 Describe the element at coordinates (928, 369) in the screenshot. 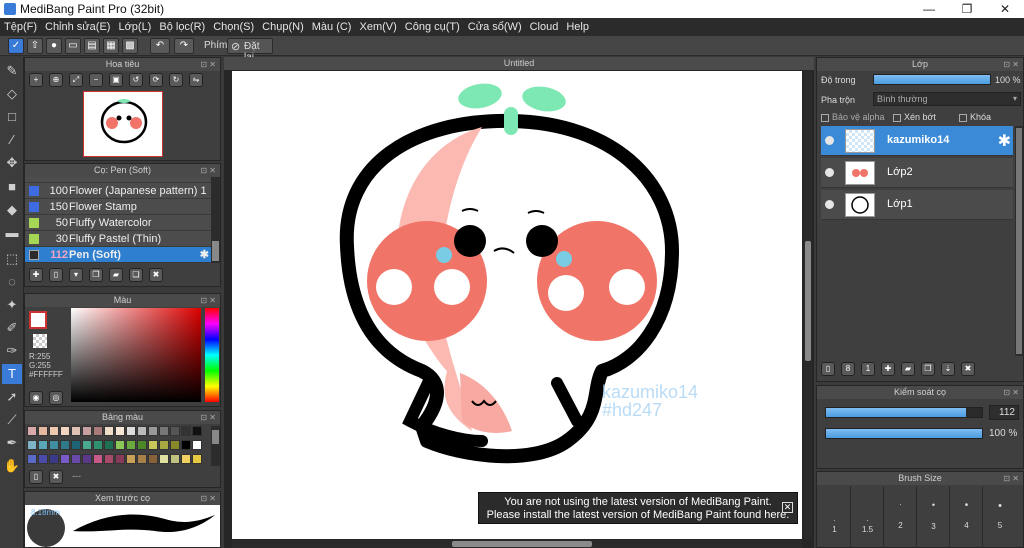

I see `duplicate-layer-icon: ❐` at that location.